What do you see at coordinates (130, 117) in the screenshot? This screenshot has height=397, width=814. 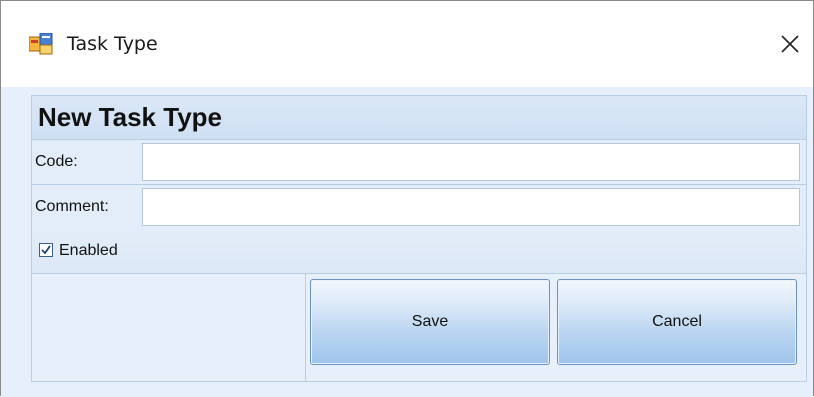 I see `form-header: New Task Type` at bounding box center [130, 117].